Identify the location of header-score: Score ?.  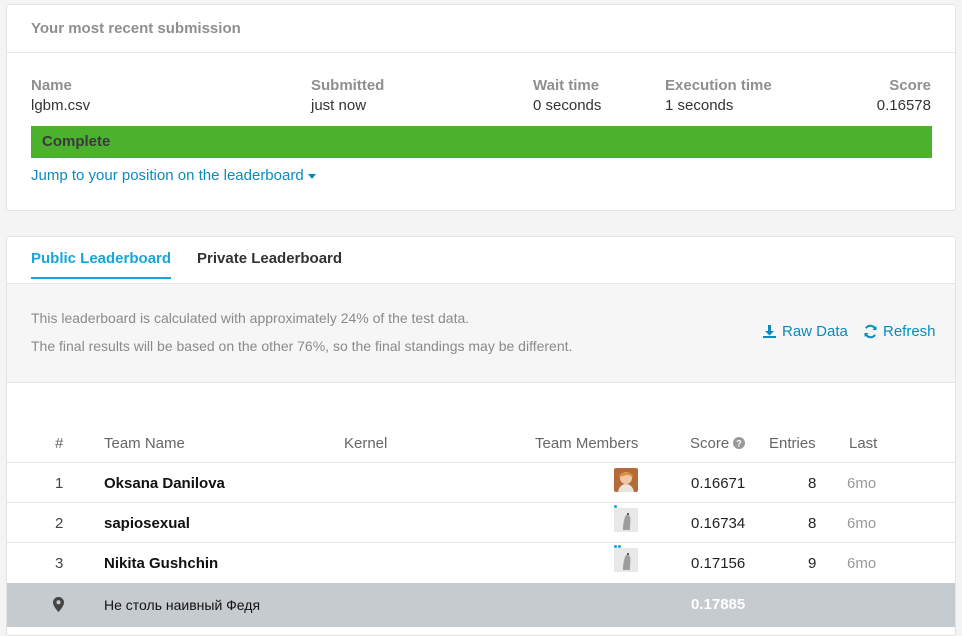
(718, 443).